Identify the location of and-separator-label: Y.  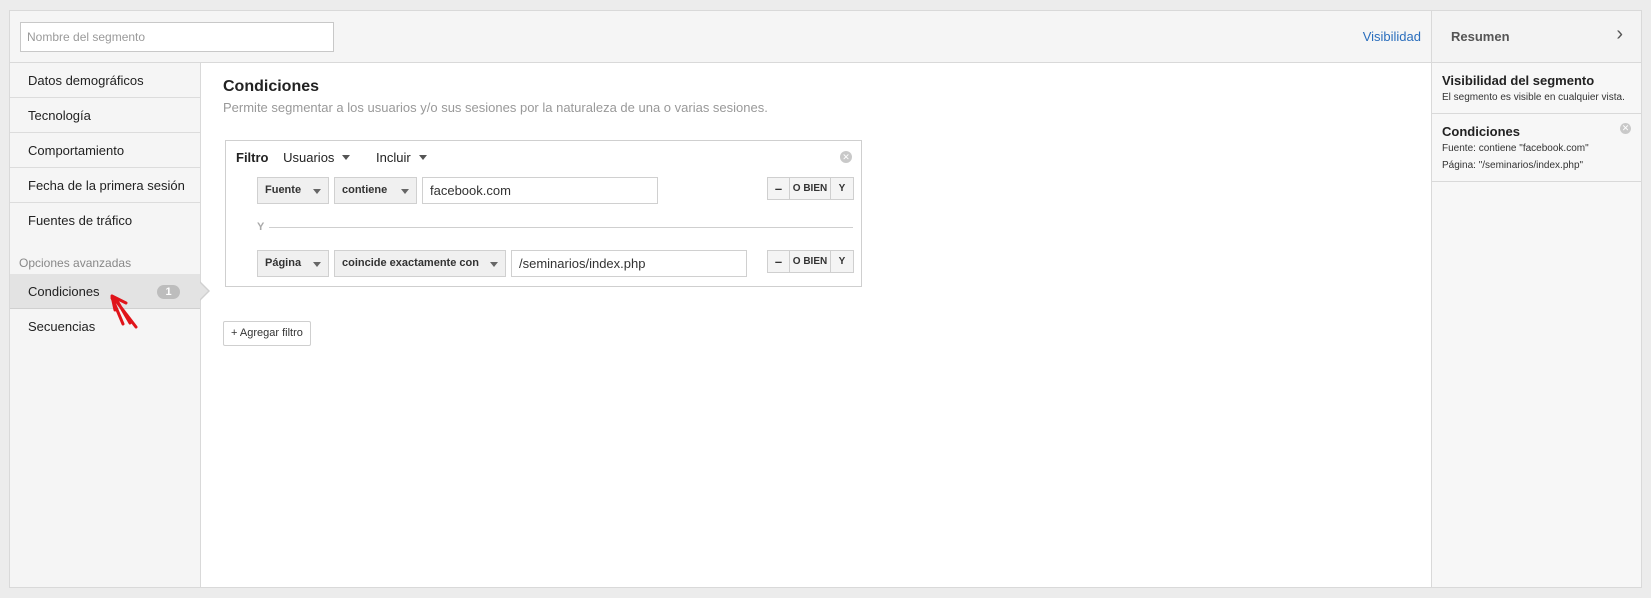
(261, 227).